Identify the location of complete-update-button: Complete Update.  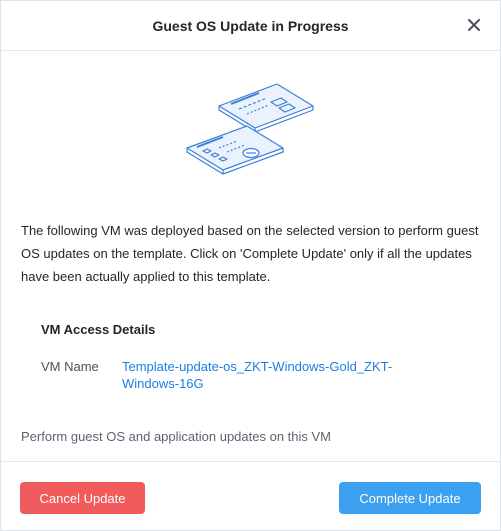
(410, 498).